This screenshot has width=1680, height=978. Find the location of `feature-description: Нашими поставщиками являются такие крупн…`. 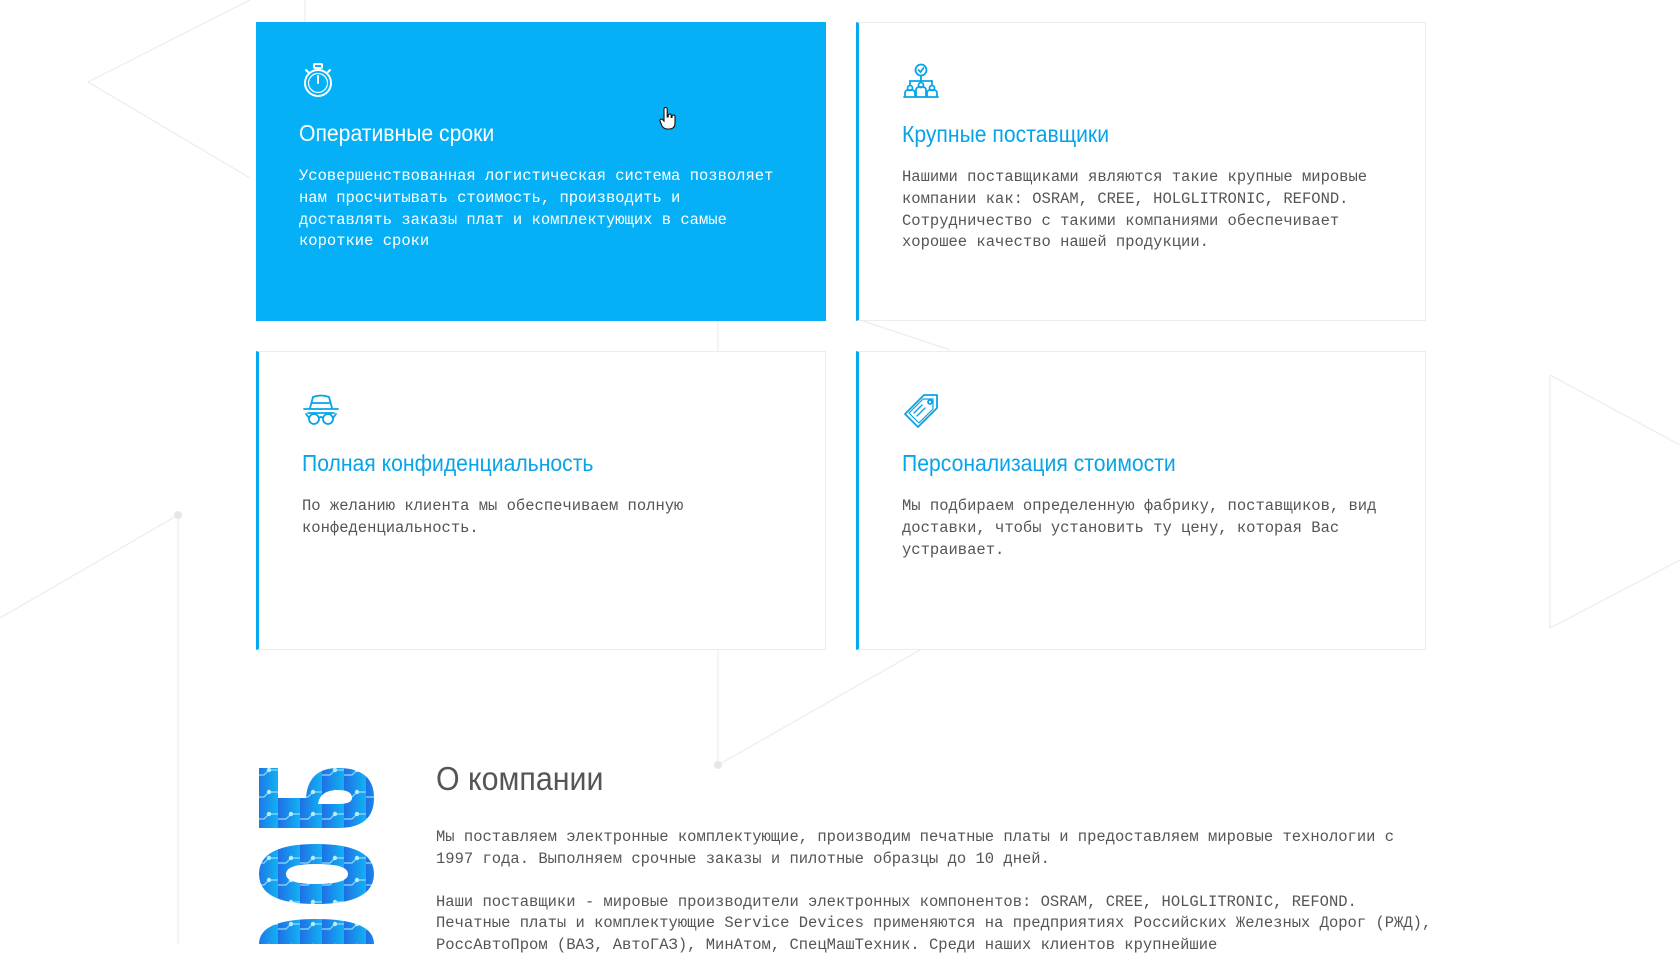

feature-description: Нашими поставщиками являются такие крупн… is located at coordinates (1135, 210).